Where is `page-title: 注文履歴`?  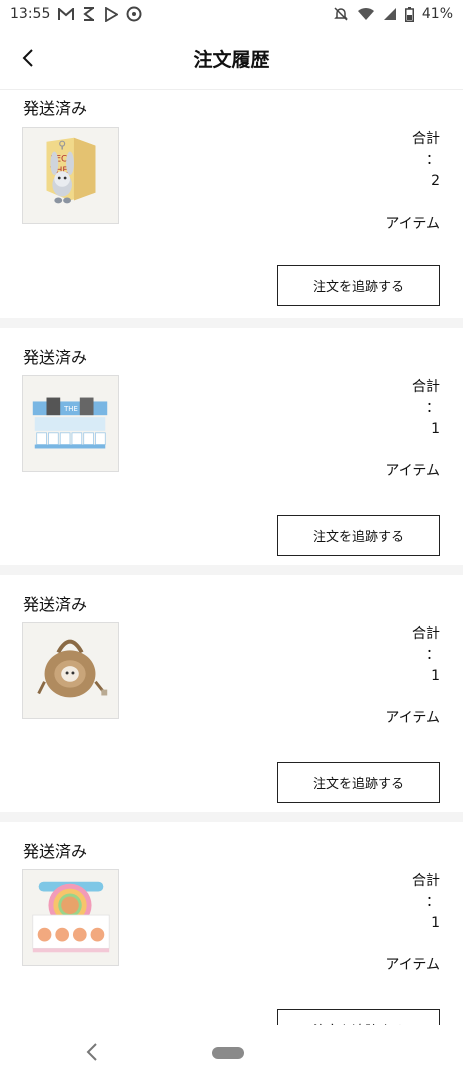
page-title: 注文履歴 is located at coordinates (231, 60).